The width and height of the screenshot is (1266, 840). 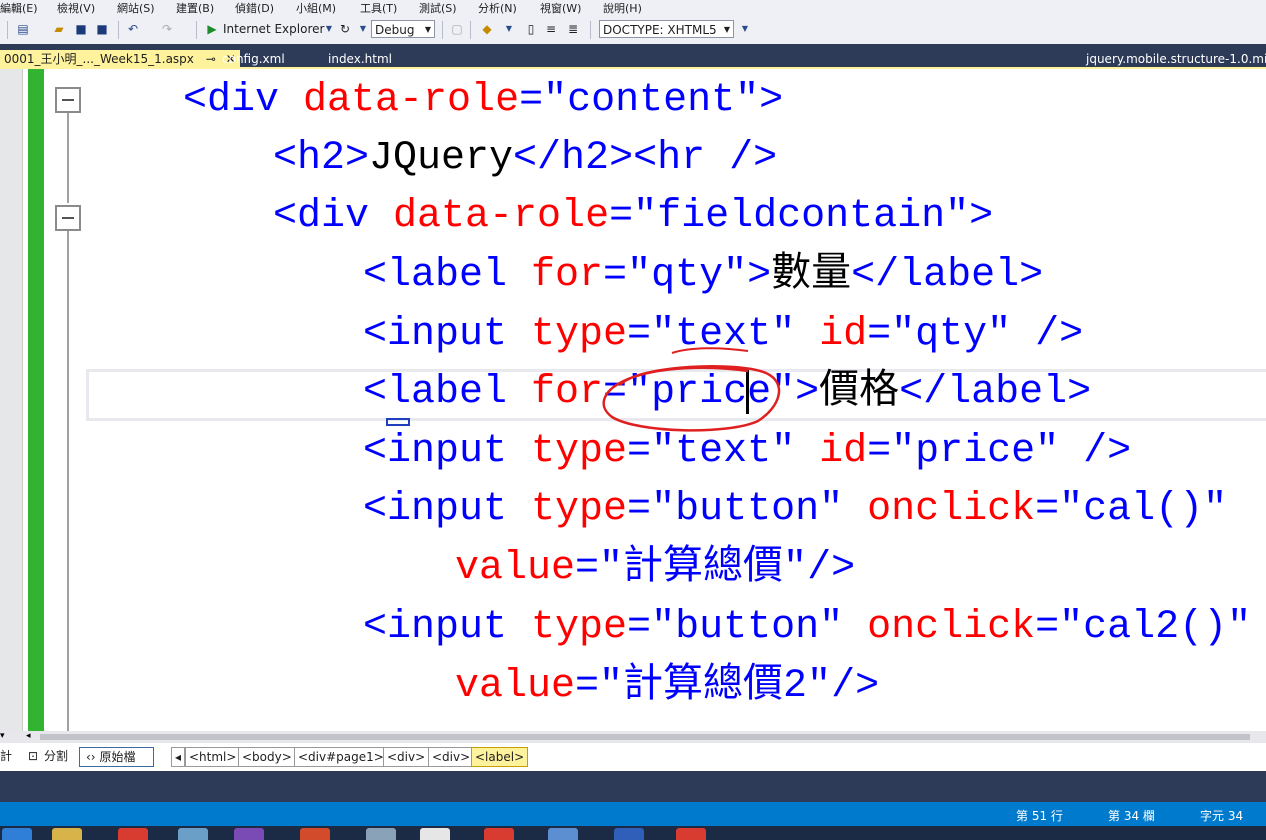 What do you see at coordinates (567, 275) in the screenshot?
I see `attribute-name: for` at bounding box center [567, 275].